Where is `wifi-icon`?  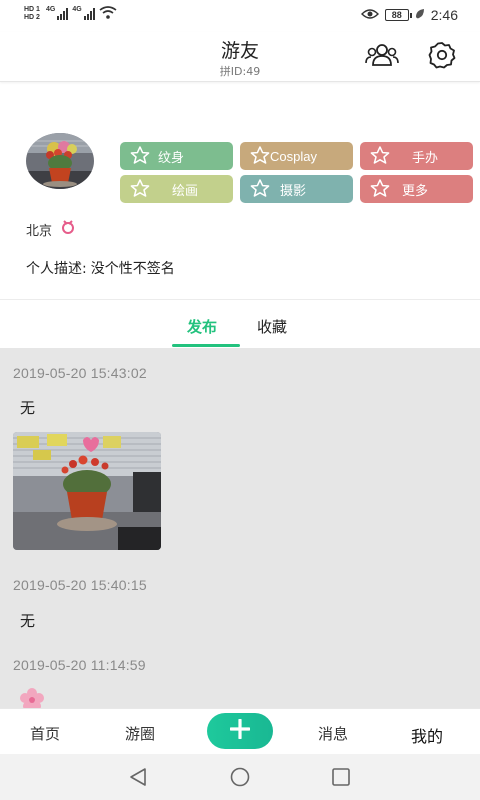
wifi-icon is located at coordinates (108, 14).